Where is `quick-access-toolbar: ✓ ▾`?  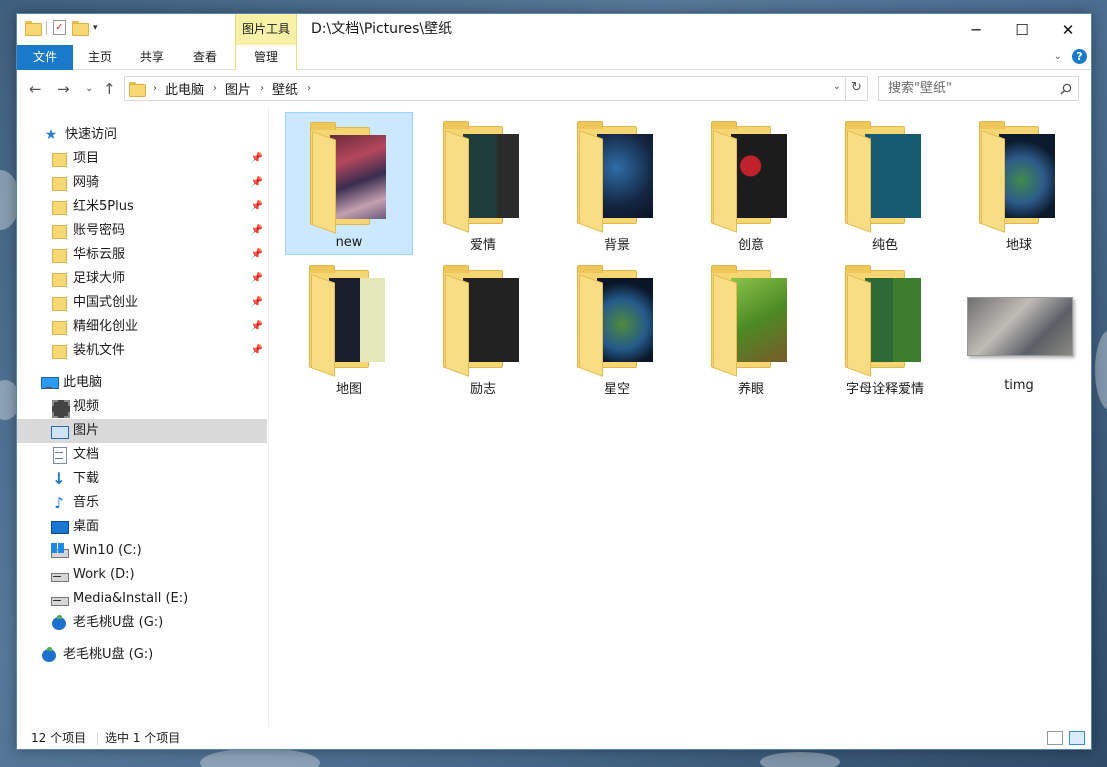
quick-access-toolbar: ✓ ▾ is located at coordinates (61, 28).